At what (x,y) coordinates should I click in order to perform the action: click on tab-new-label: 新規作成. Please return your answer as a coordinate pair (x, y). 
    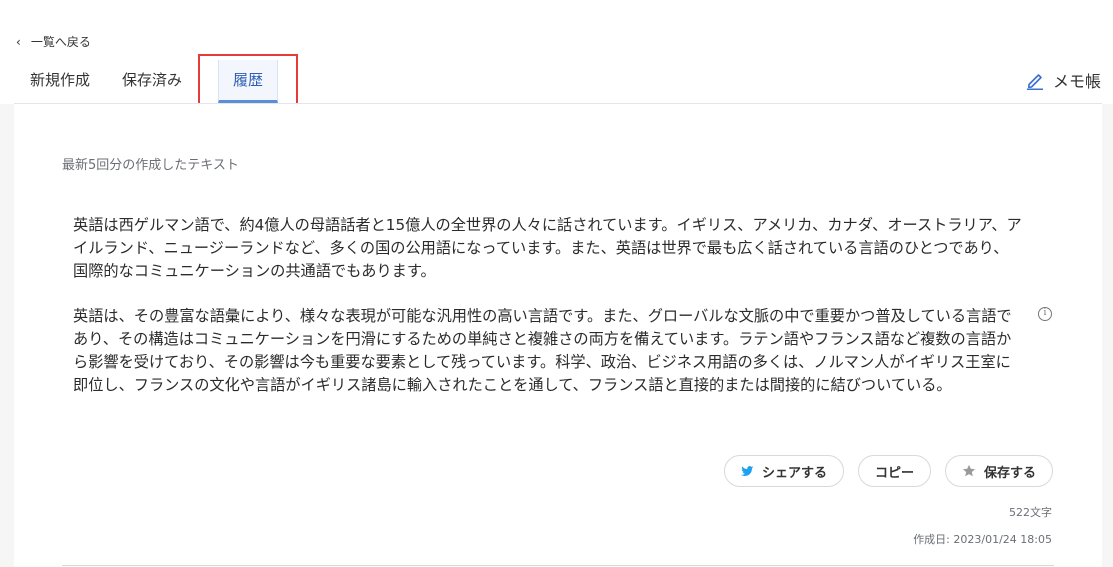
    Looking at the image, I should click on (60, 80).